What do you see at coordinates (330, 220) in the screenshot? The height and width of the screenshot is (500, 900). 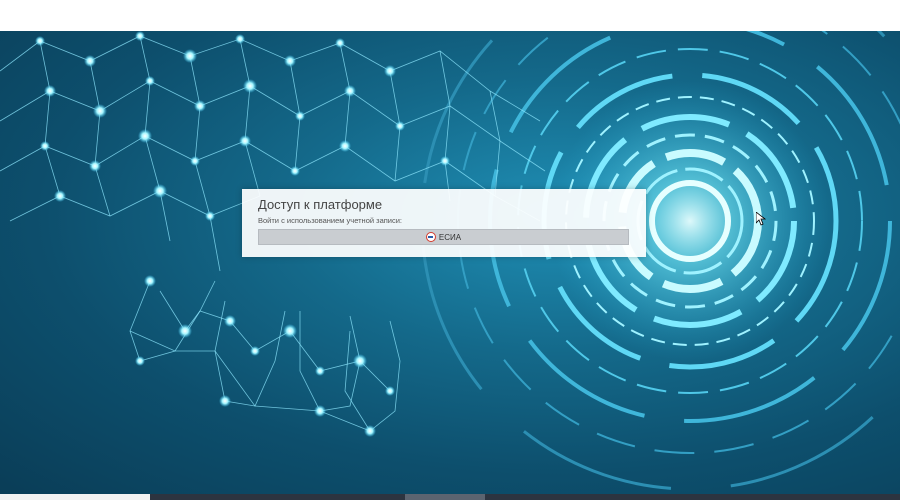 I see `login-subtitle: Войти с использованием учетной записи:` at bounding box center [330, 220].